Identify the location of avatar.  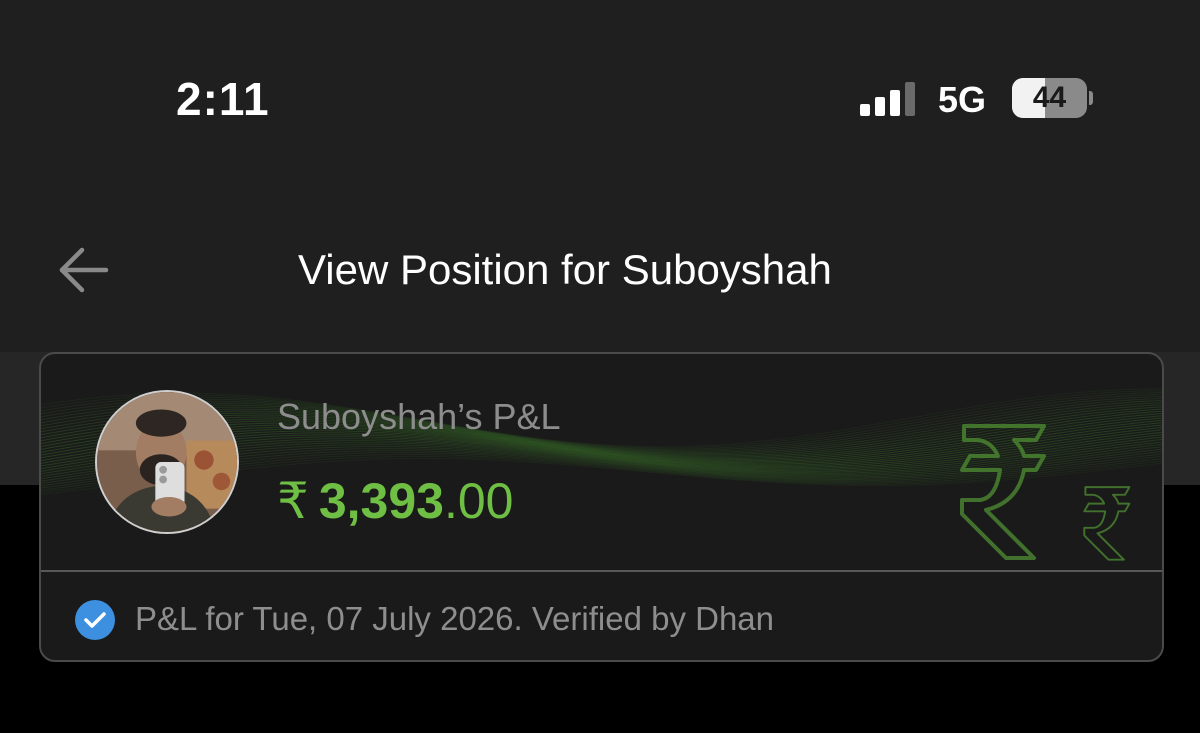
(167, 462).